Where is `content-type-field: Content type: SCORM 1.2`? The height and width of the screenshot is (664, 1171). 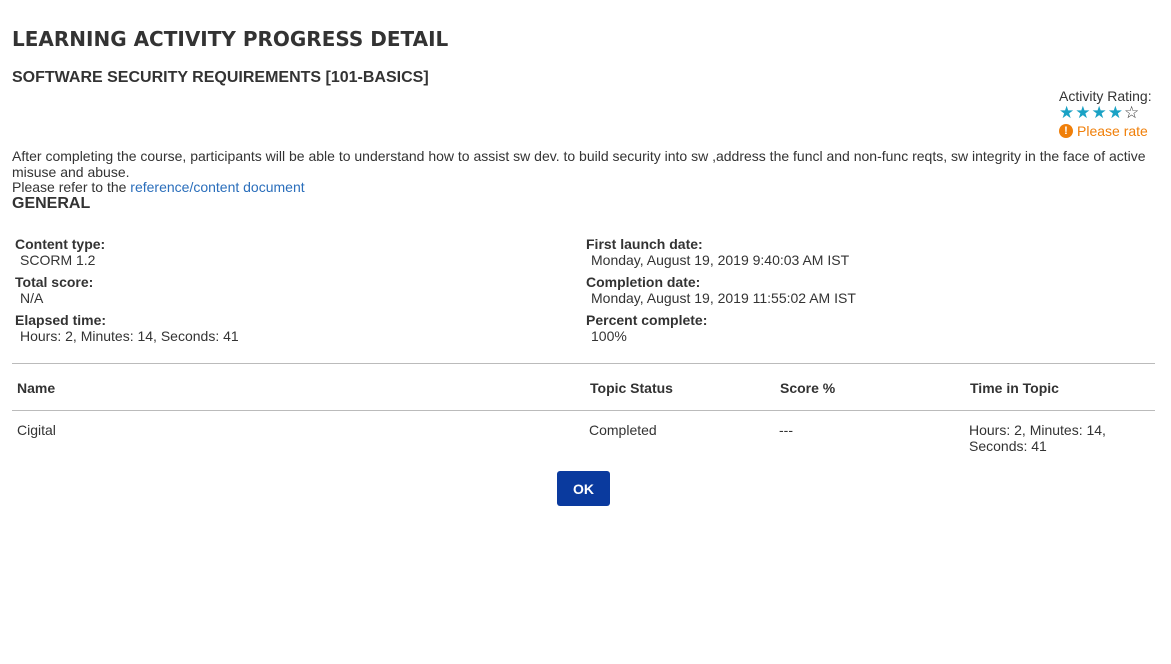 content-type-field: Content type: SCORM 1.2 is located at coordinates (60, 252).